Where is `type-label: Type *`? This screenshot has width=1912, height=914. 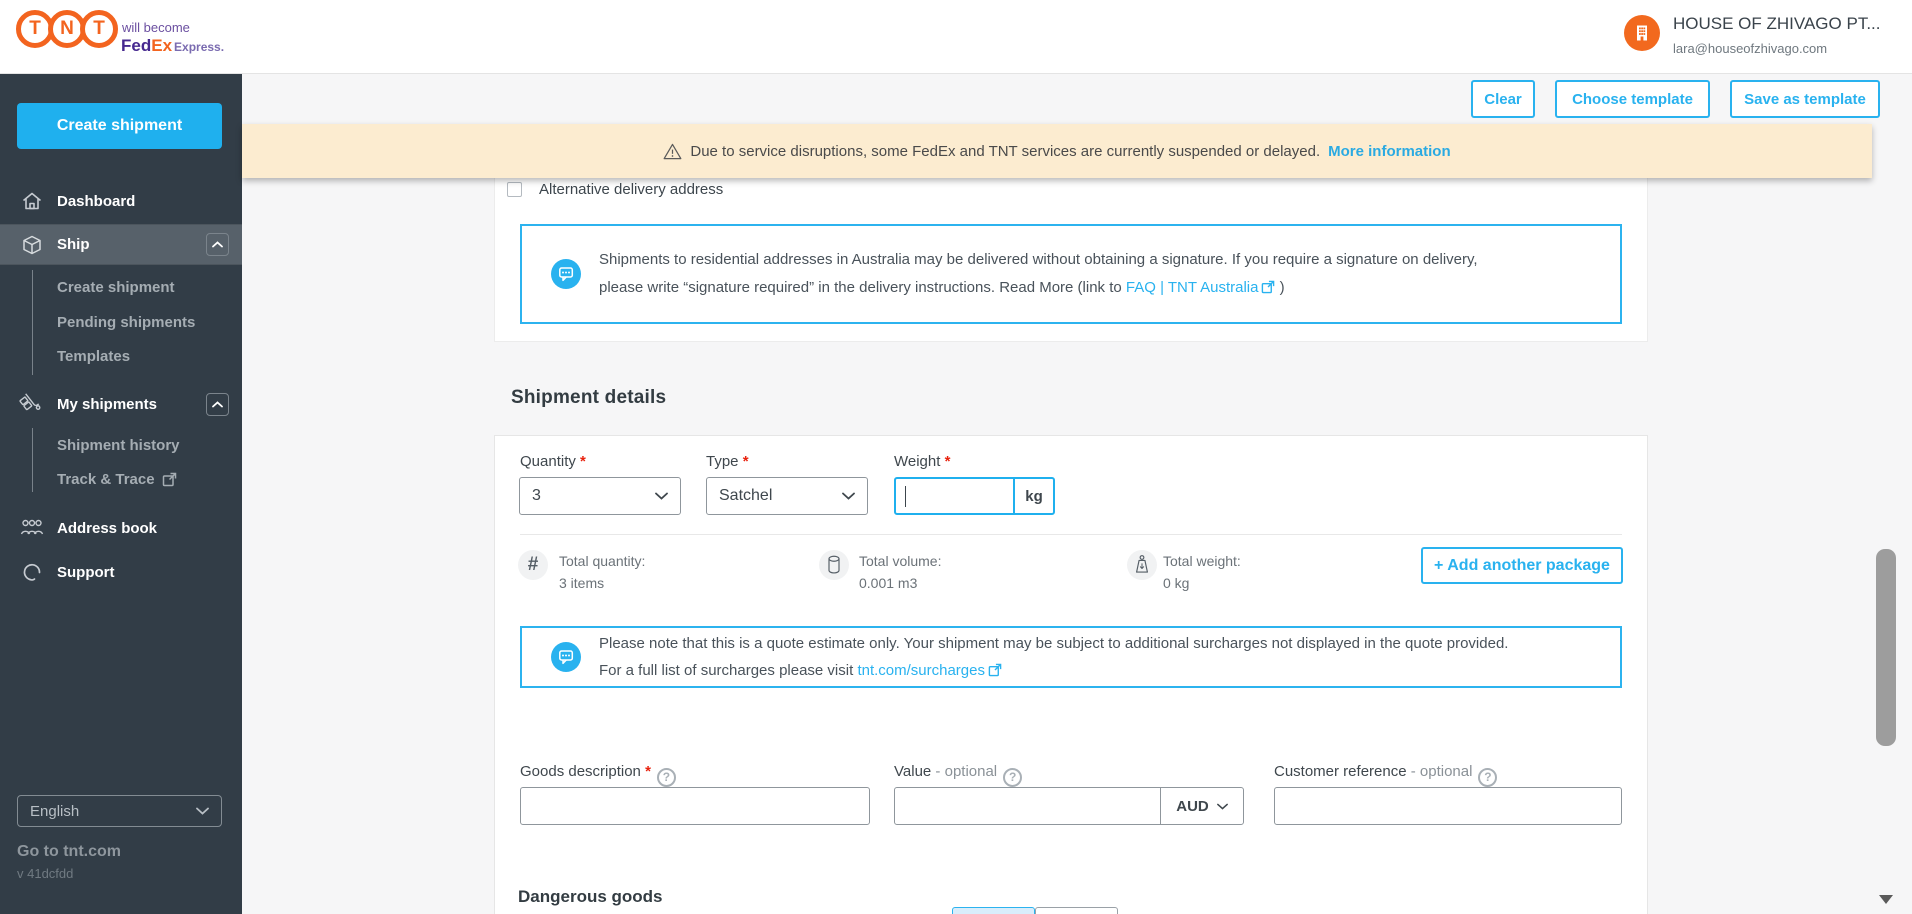 type-label: Type * is located at coordinates (727, 461).